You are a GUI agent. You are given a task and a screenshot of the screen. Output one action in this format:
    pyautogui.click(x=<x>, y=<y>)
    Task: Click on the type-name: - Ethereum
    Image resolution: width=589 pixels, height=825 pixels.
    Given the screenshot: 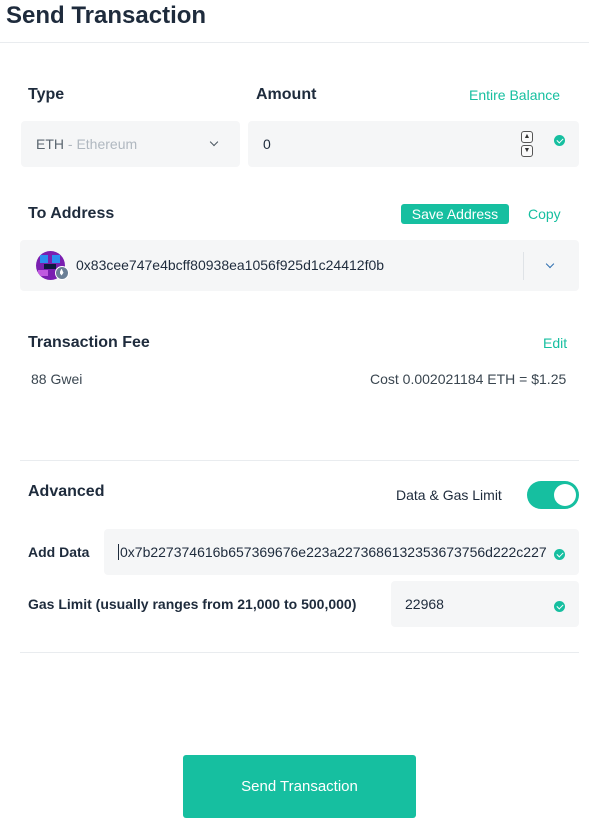 What is the action you would take?
    pyautogui.click(x=101, y=144)
    